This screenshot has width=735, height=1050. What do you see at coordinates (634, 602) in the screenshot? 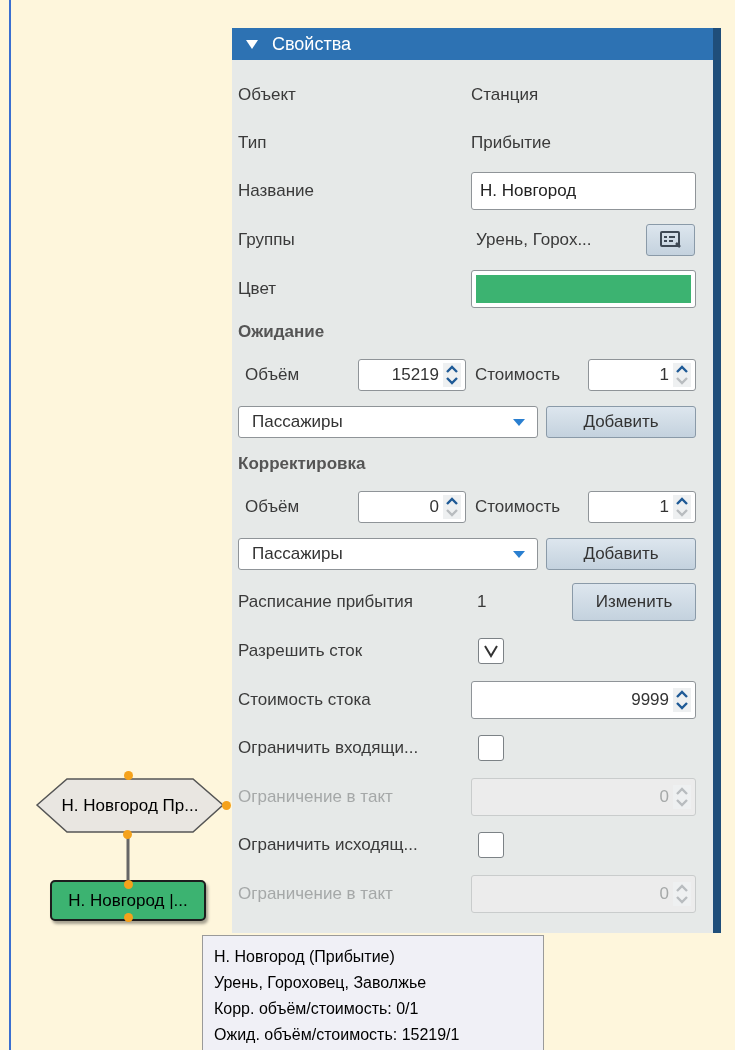
I see `change-button: Изменить` at bounding box center [634, 602].